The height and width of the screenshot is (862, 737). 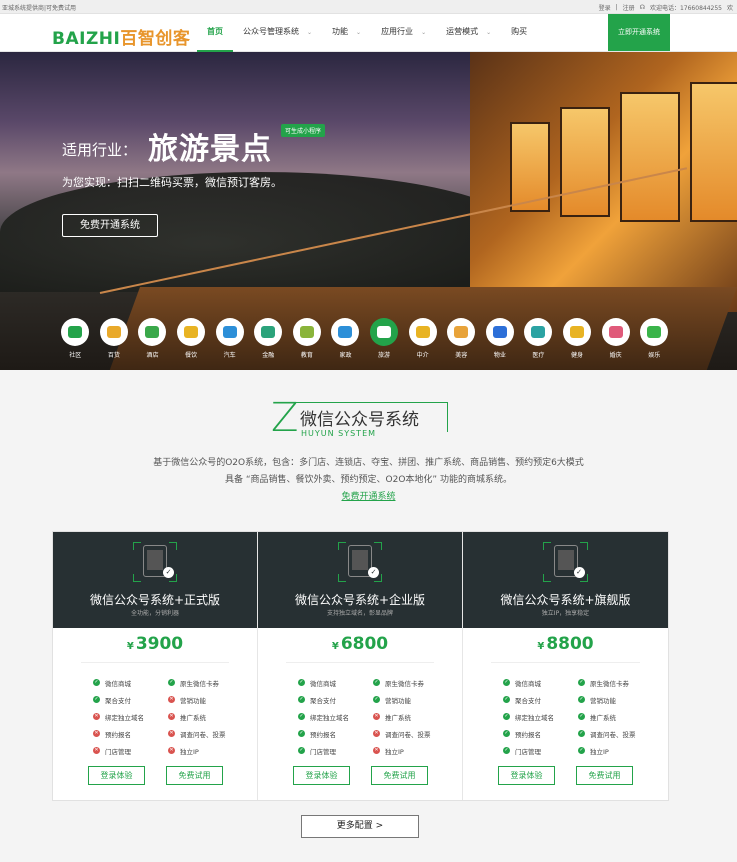 I want to click on industry-item-13: 健身, so click(x=577, y=338).